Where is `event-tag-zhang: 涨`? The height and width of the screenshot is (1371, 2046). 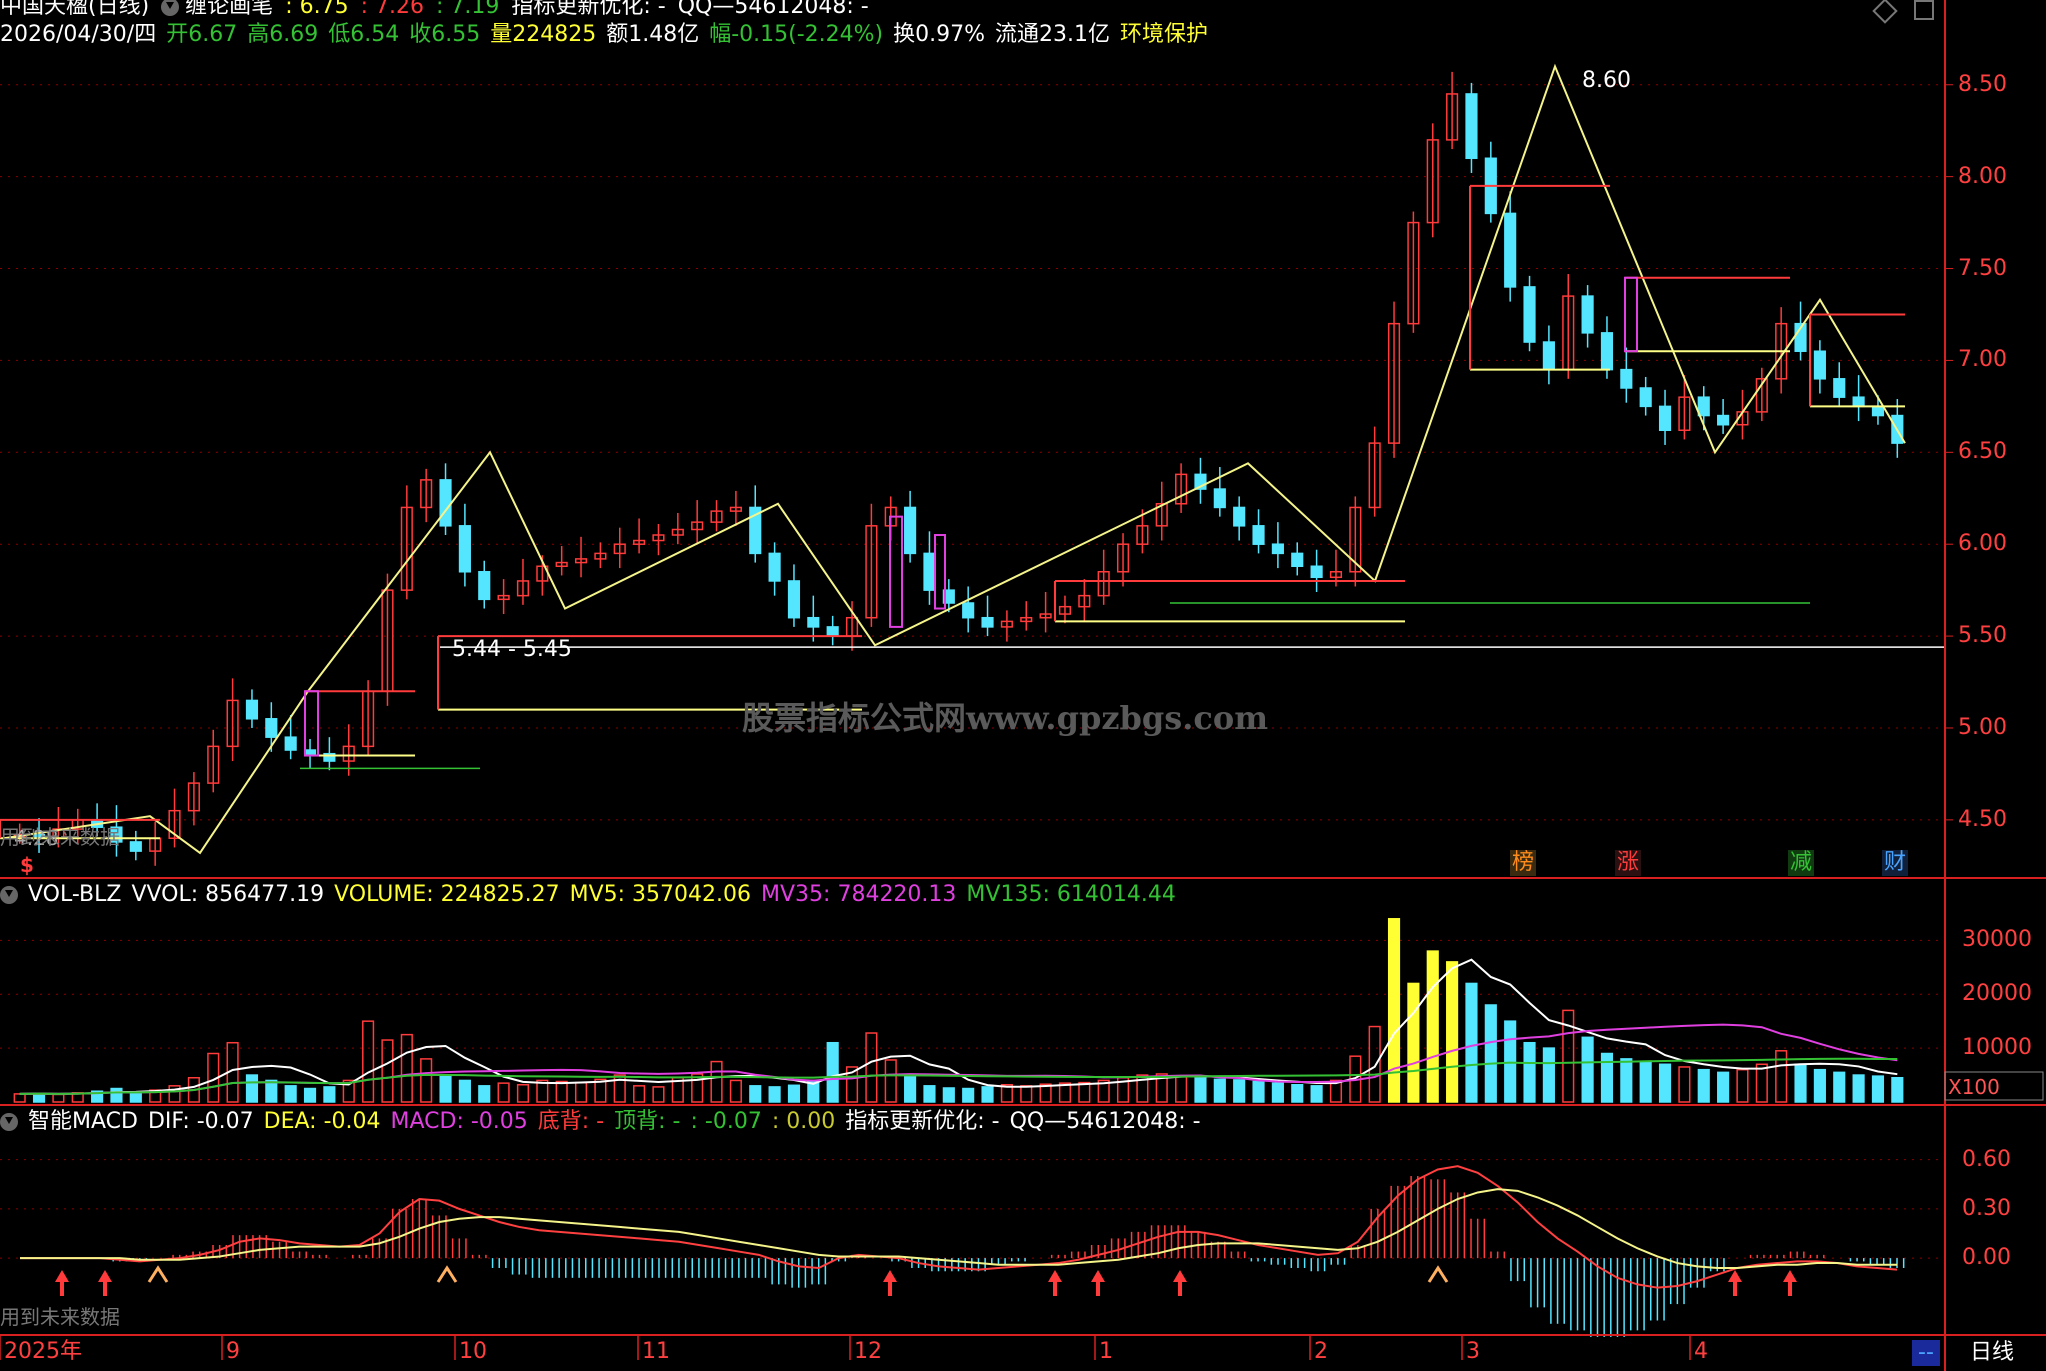 event-tag-zhang: 涨 is located at coordinates (1628, 862).